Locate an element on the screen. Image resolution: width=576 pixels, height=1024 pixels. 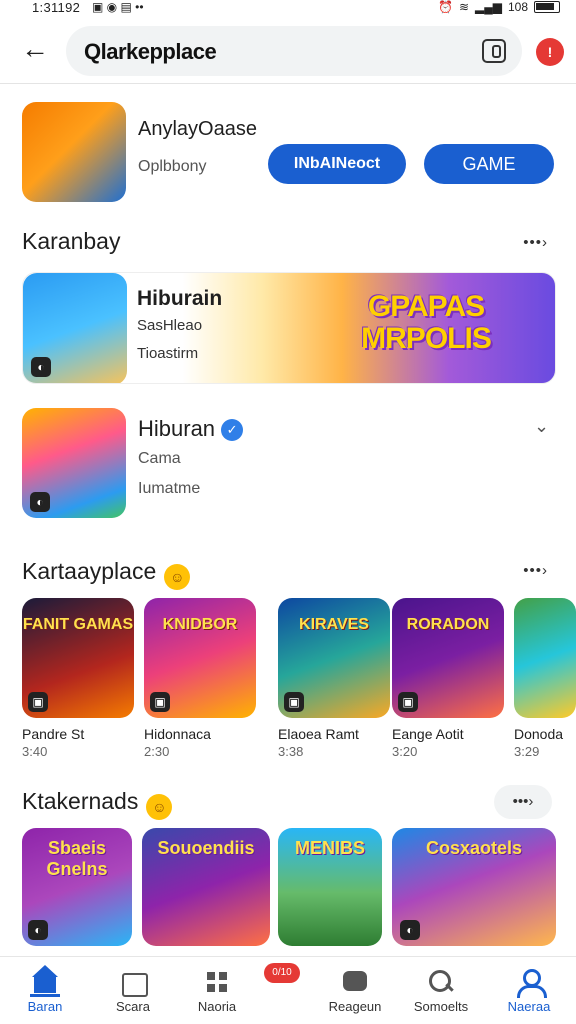
profile-icon is located at coordinates (530, 982).